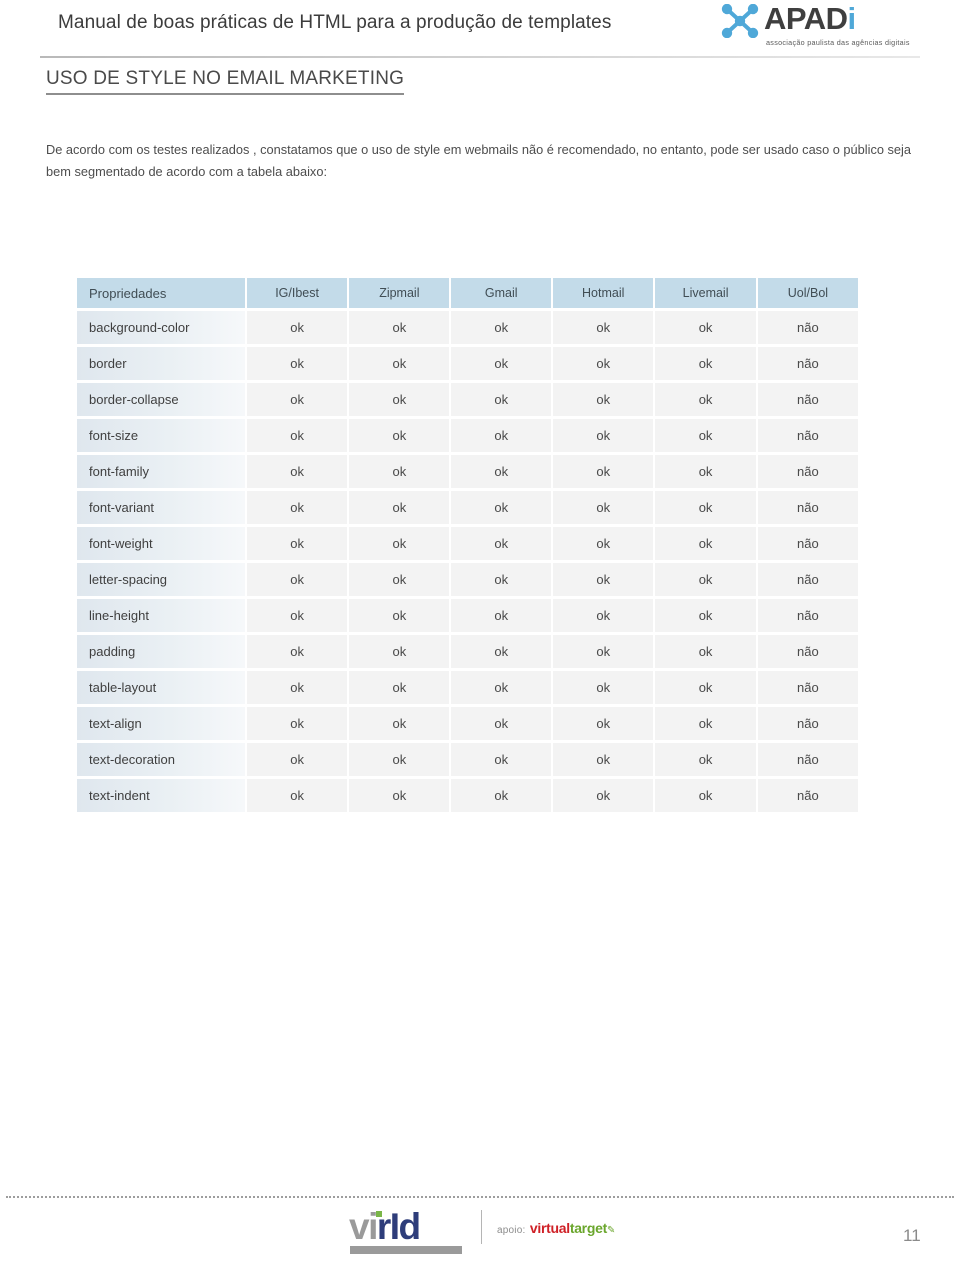  Describe the element at coordinates (480, 1197) in the screenshot. I see `footer-divider` at that location.